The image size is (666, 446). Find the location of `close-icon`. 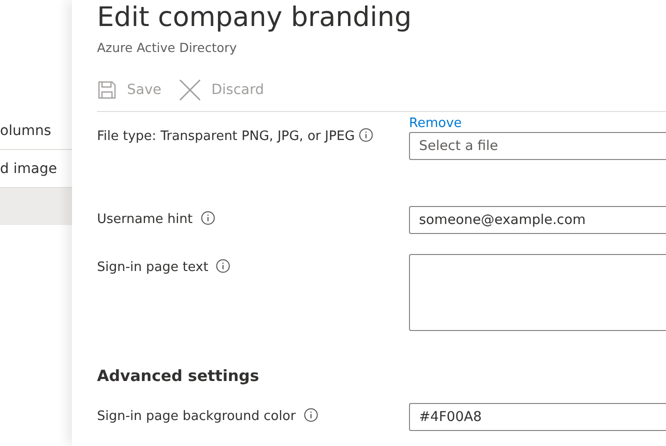

close-icon is located at coordinates (190, 90).